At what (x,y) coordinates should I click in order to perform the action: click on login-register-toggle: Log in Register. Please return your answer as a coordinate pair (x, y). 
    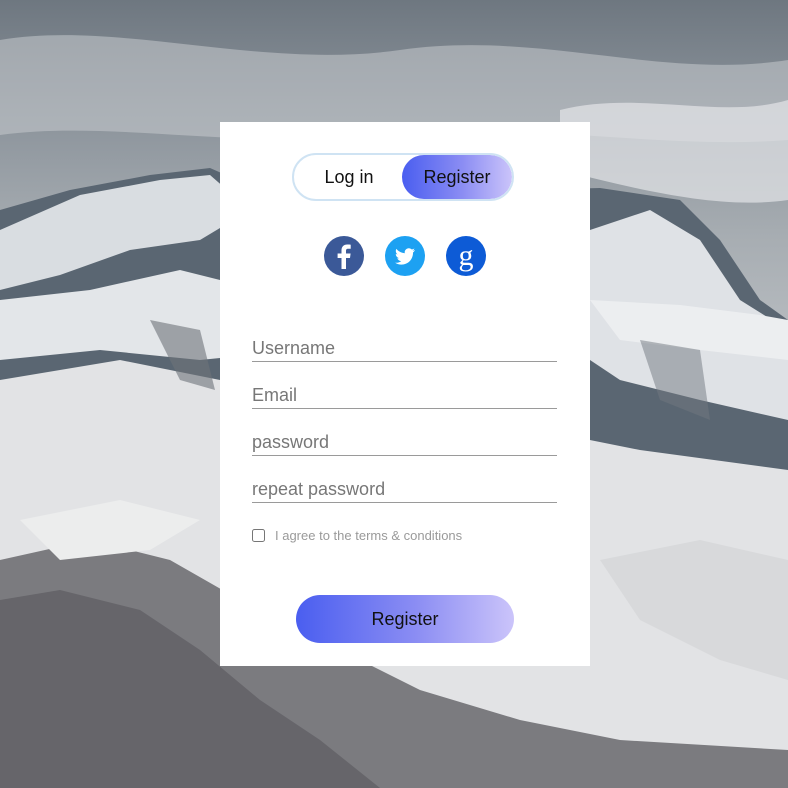
    Looking at the image, I should click on (403, 177).